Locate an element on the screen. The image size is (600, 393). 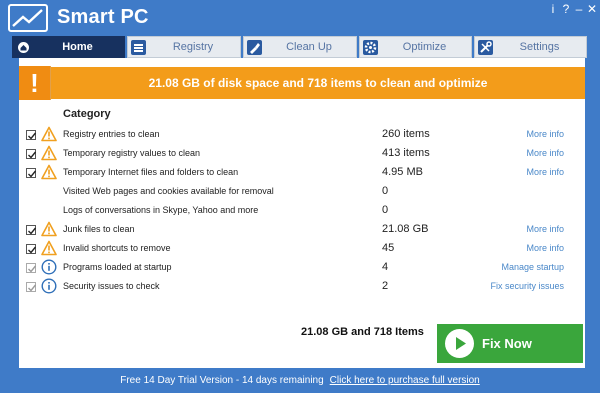
tab-registry: Registry is located at coordinates (184, 47).